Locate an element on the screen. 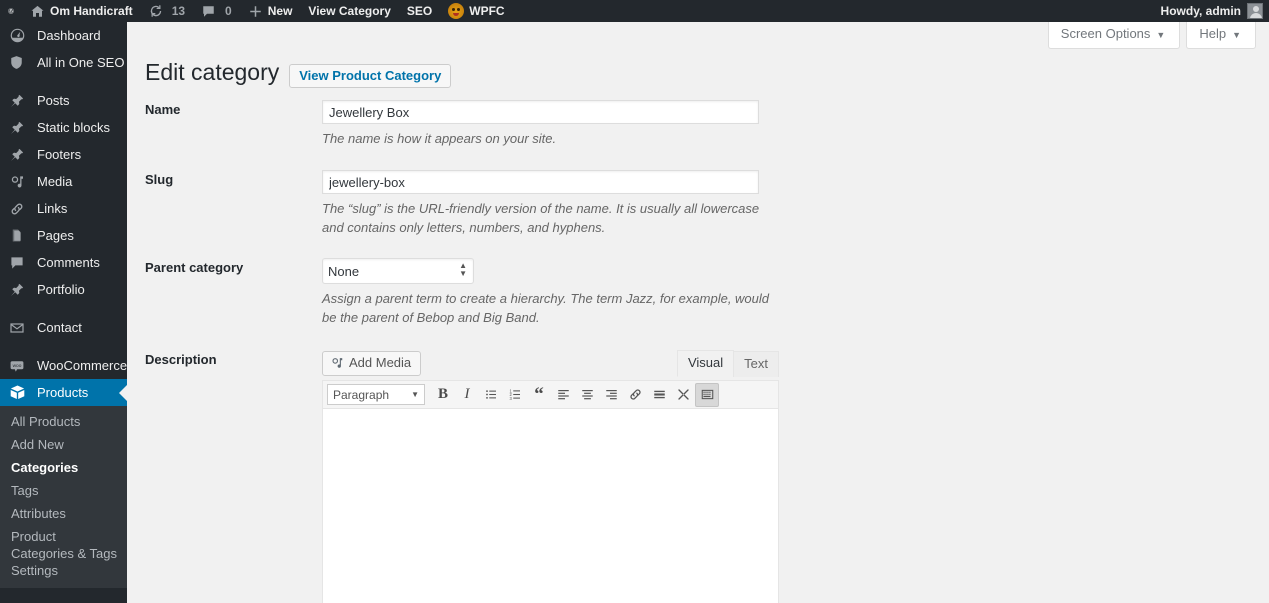 The width and height of the screenshot is (1269, 603). parent-category-select: None is located at coordinates (398, 271).